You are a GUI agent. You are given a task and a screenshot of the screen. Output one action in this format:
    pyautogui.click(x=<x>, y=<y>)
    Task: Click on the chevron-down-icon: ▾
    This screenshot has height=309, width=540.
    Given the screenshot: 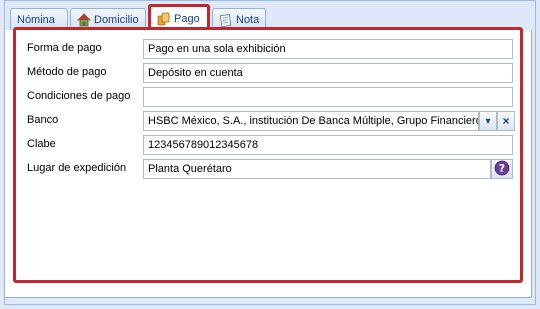 What is the action you would take?
    pyautogui.click(x=488, y=121)
    